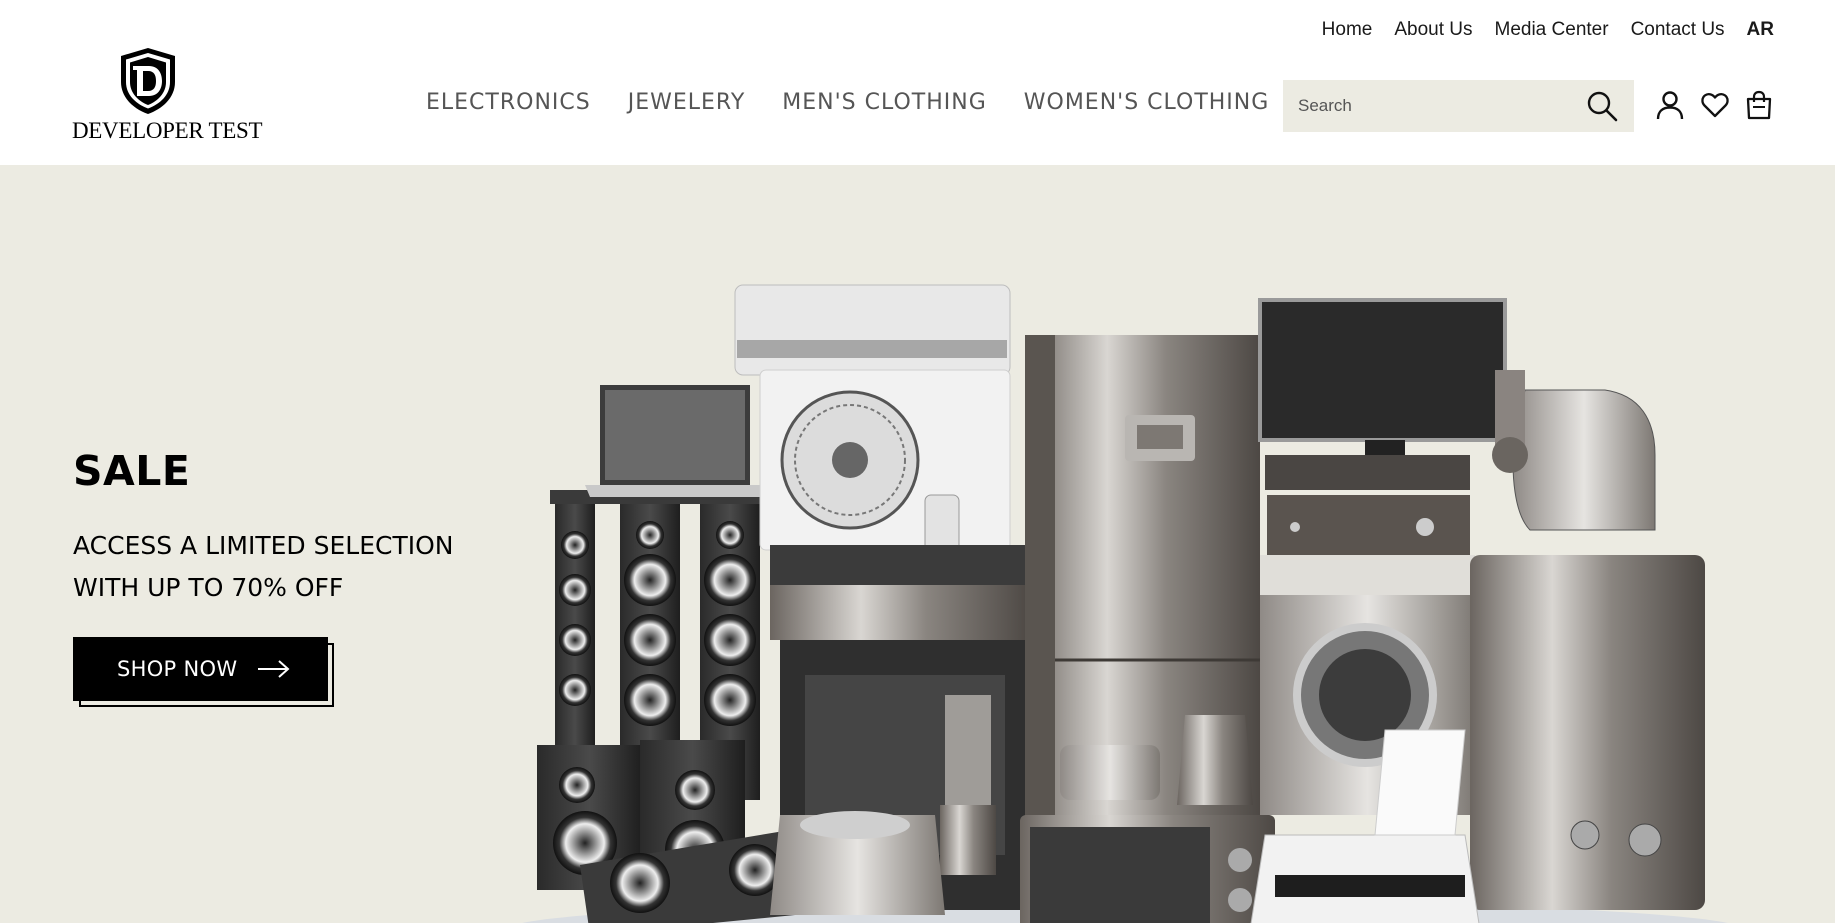 The height and width of the screenshot is (923, 1835). What do you see at coordinates (884, 102) in the screenshot?
I see `nav-item-mens-clothing: MEN'S CLOTHING` at bounding box center [884, 102].